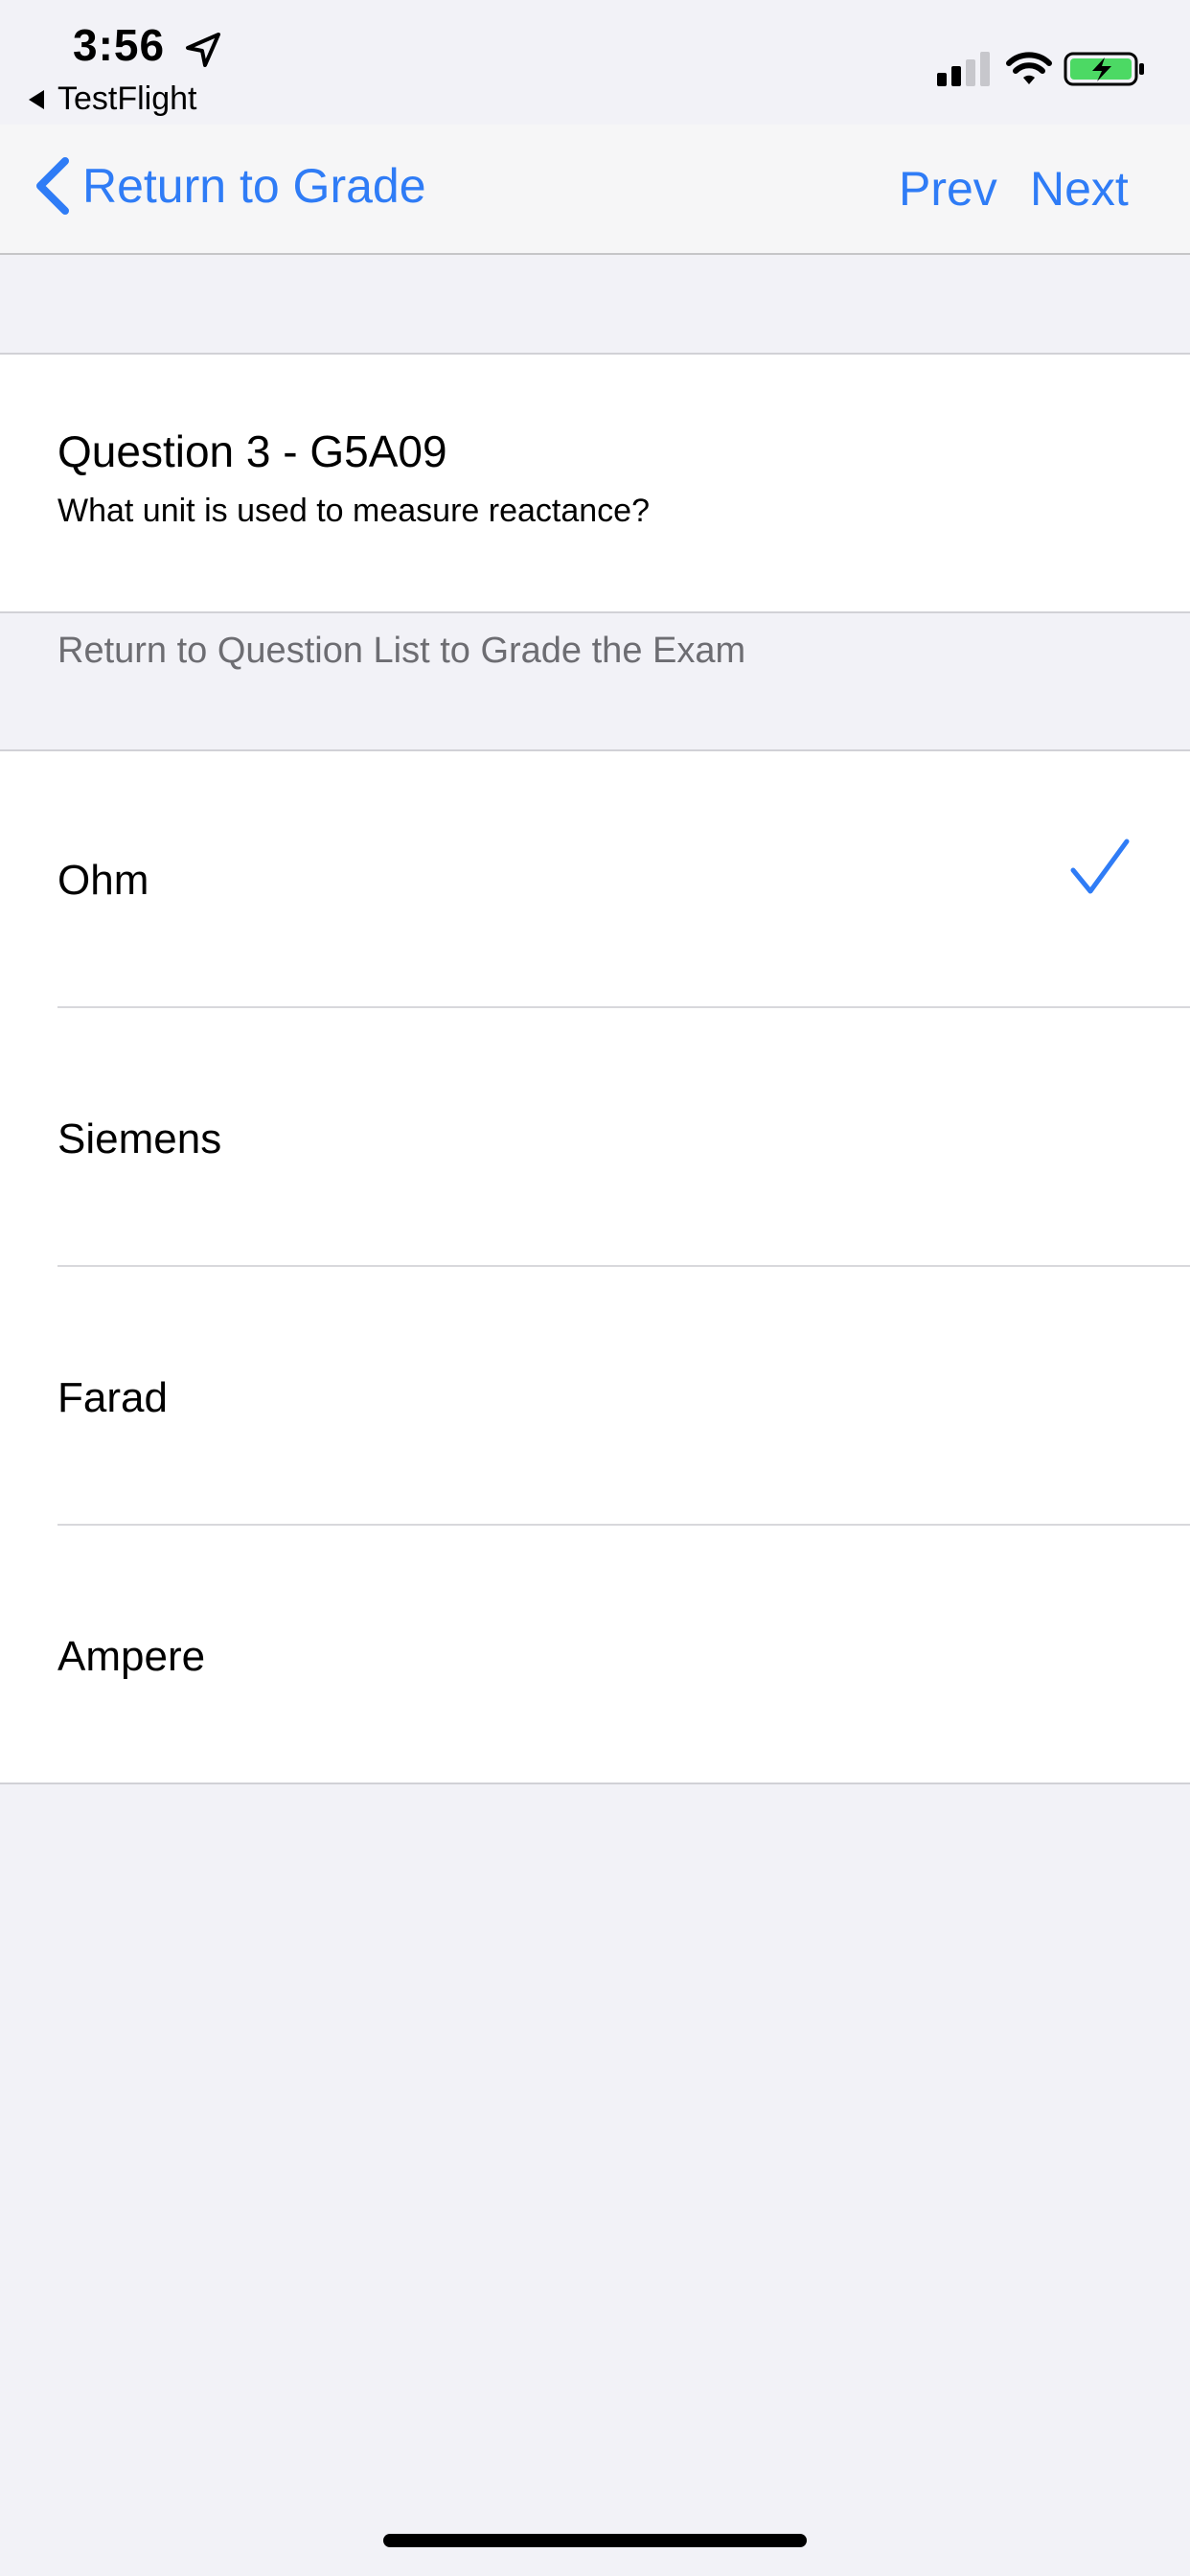 The image size is (1190, 2576). What do you see at coordinates (254, 186) in the screenshot?
I see `return-to-grade-label: Return to Grade` at bounding box center [254, 186].